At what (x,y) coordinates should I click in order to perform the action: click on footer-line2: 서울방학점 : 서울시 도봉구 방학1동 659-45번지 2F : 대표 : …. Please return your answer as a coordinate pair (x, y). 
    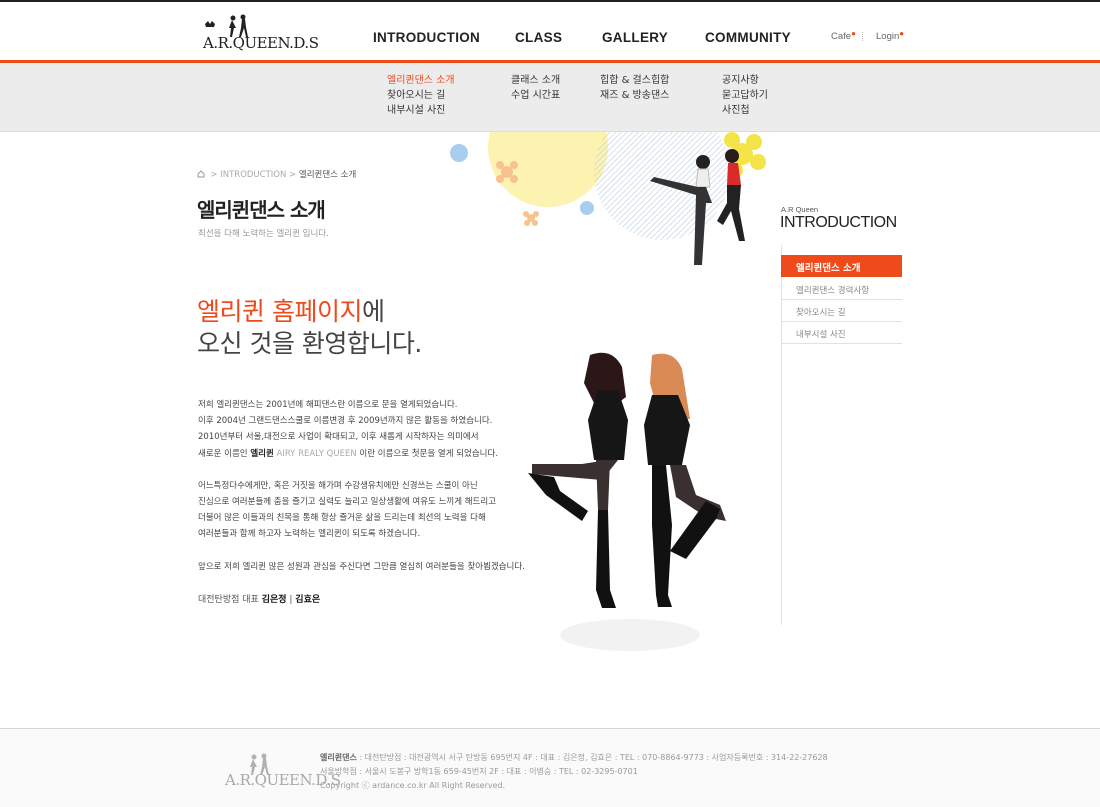
    Looking at the image, I should click on (479, 771).